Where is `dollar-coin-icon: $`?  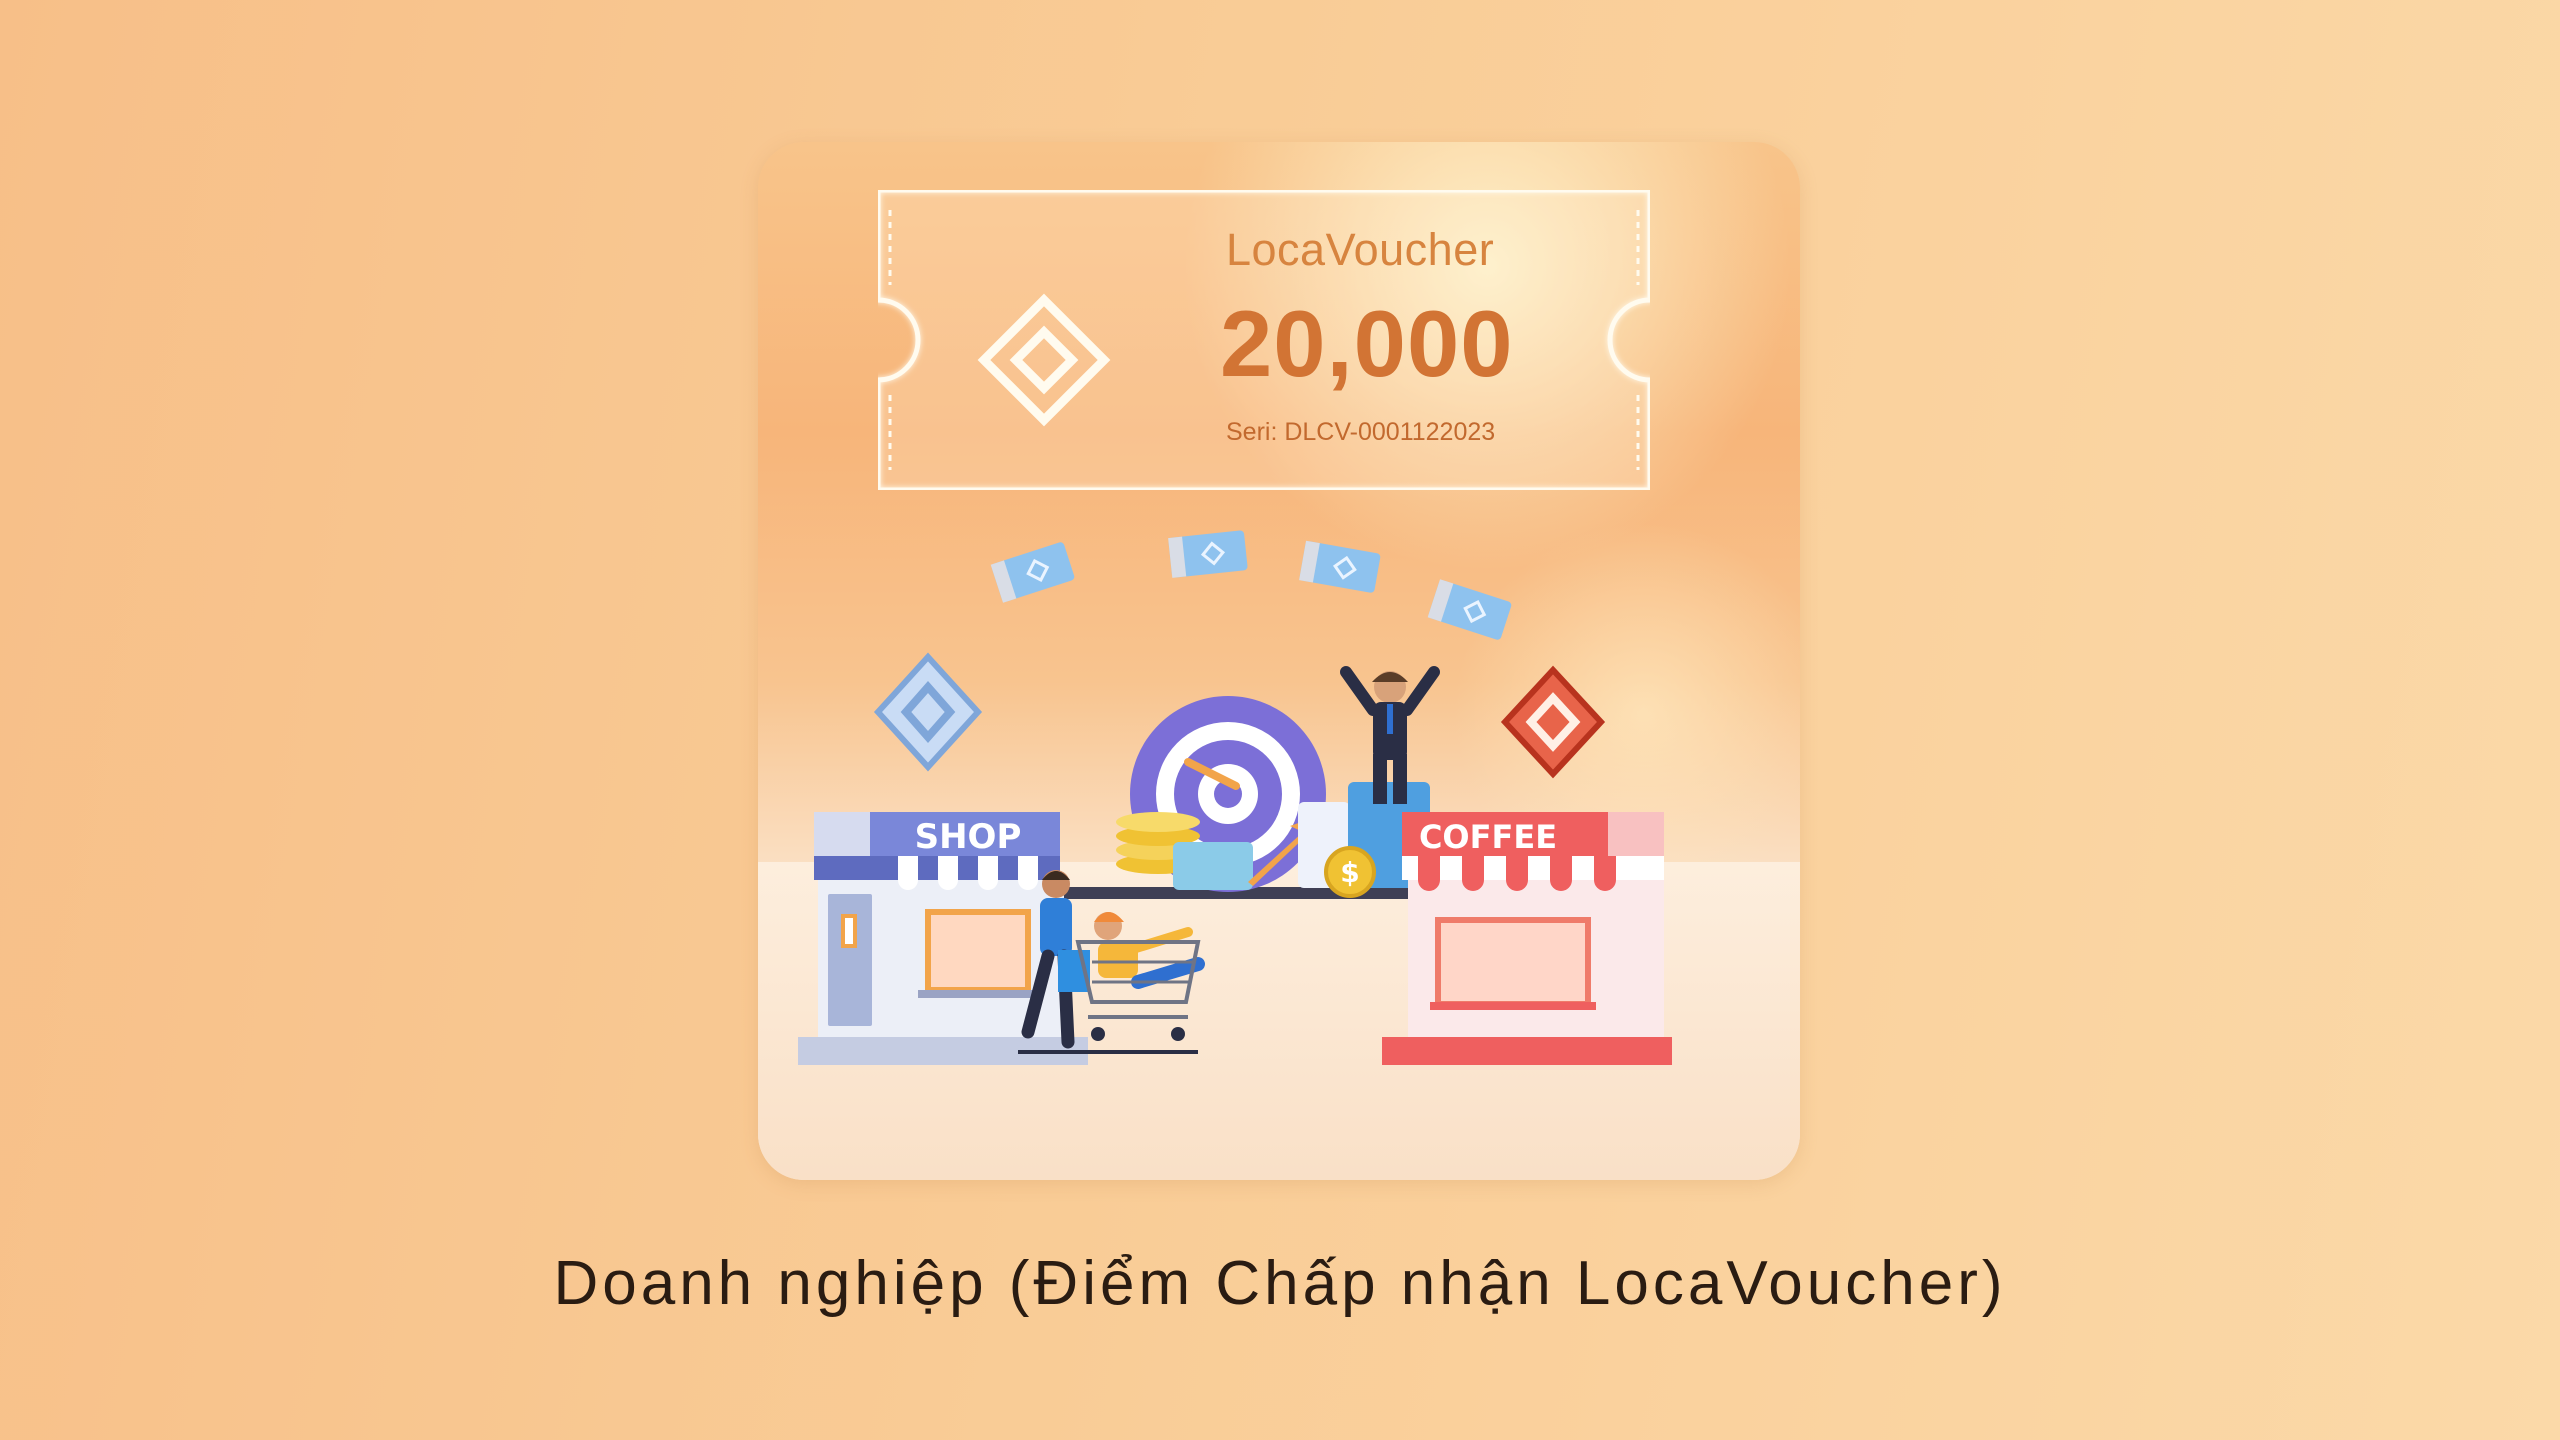
dollar-coin-icon: $ is located at coordinates (1350, 872).